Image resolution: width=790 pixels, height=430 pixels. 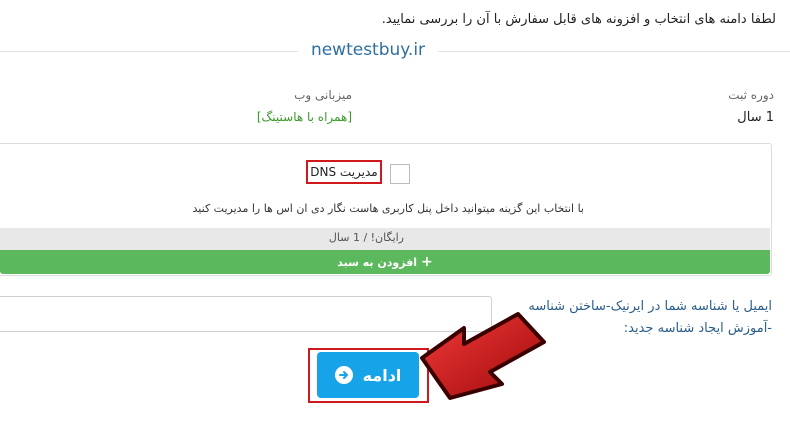 What do you see at coordinates (343, 375) in the screenshot?
I see `arrow-right-circle-icon` at bounding box center [343, 375].